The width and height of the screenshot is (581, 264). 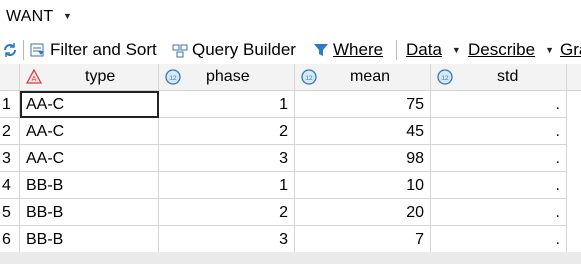 I want to click on table-row: 1 AA-C 1 75., so click(x=290, y=104).